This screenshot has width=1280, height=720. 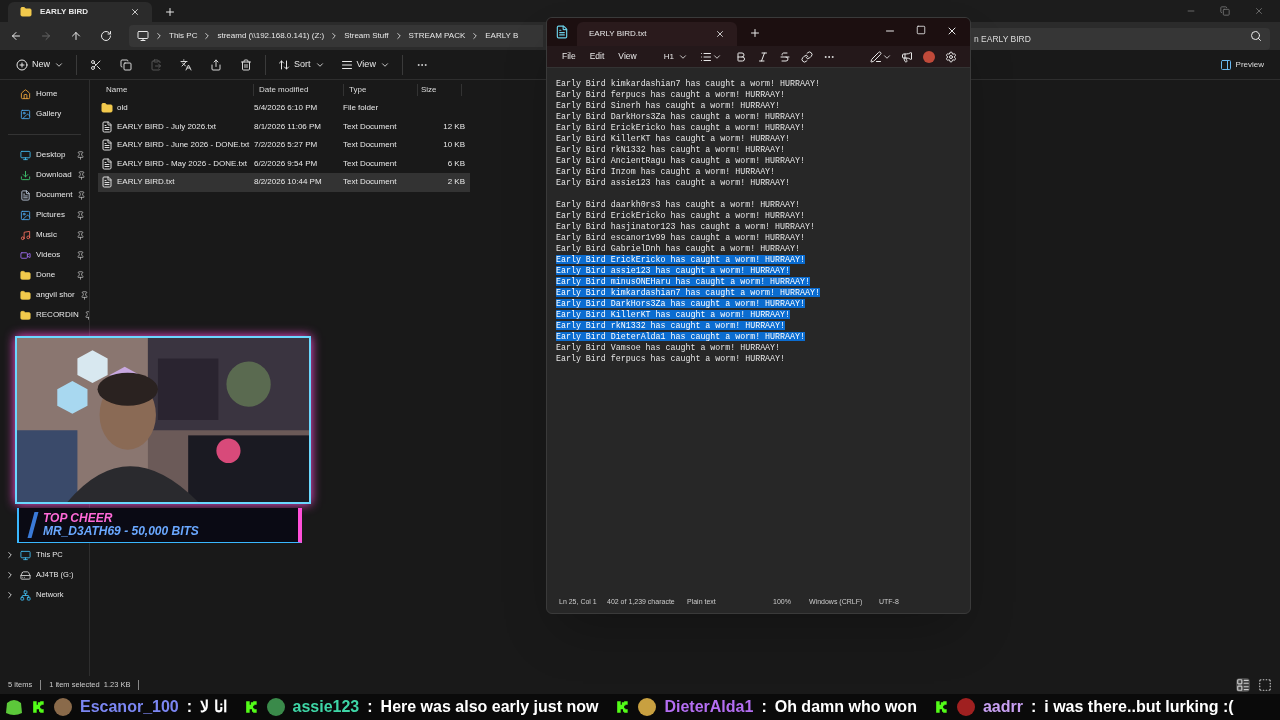 I want to click on restore-icon, so click(x=1225, y=11).